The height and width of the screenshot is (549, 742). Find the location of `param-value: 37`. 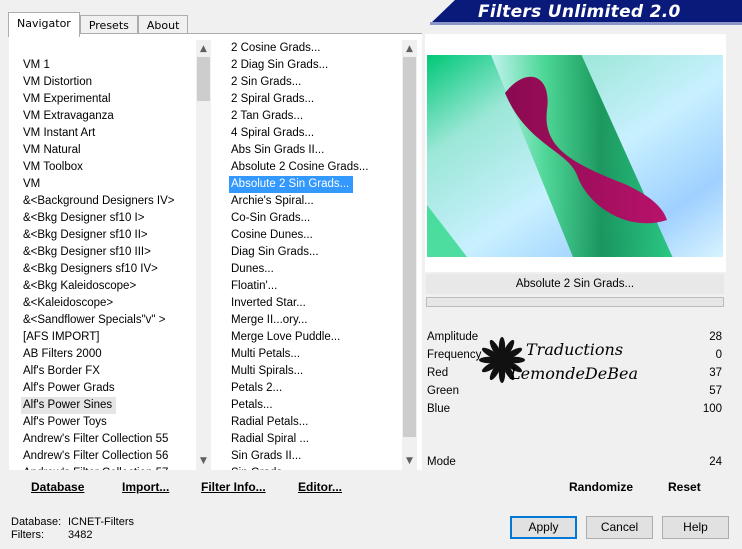

param-value: 37 is located at coordinates (715, 373).